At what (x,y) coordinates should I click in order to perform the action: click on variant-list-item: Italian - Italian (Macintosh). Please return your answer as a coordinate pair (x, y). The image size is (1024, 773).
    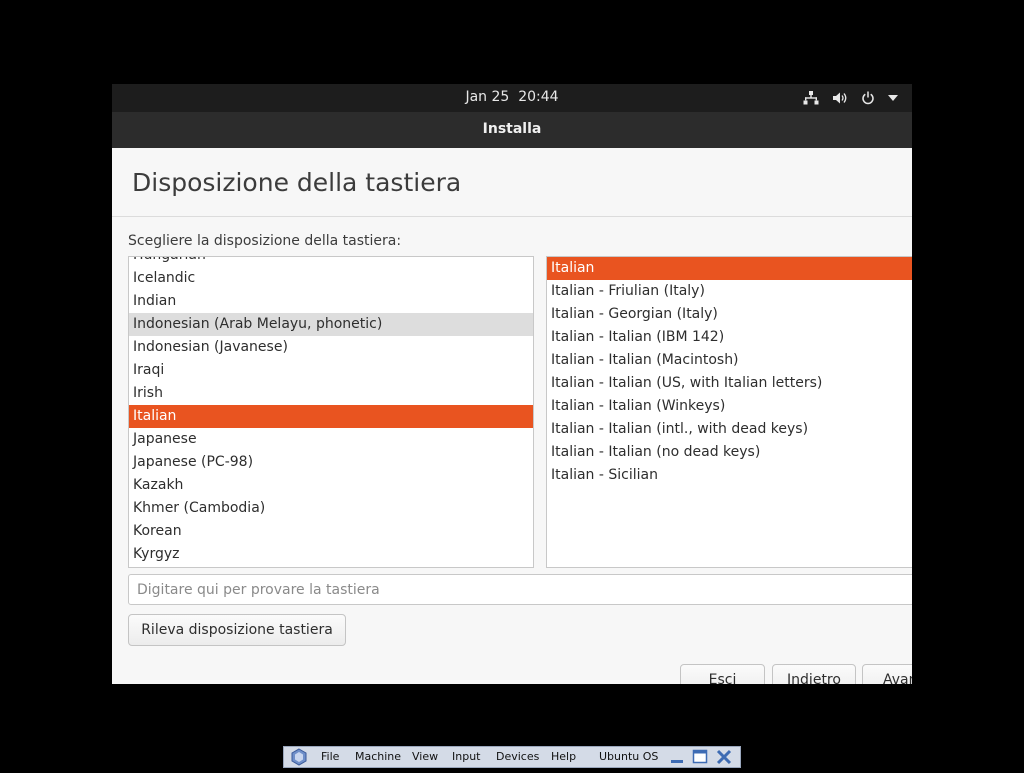
    Looking at the image, I should click on (729, 360).